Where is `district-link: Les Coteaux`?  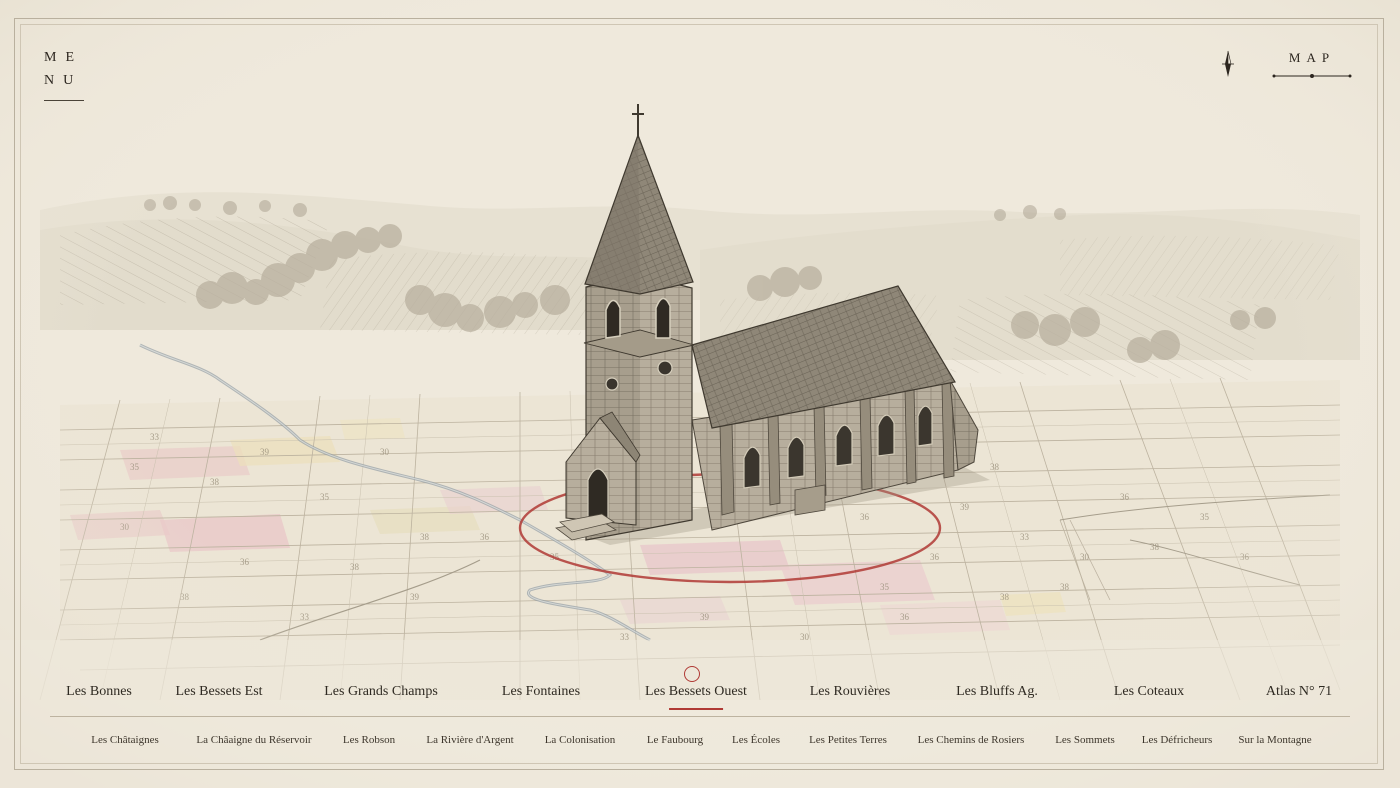 district-link: Les Coteaux is located at coordinates (1149, 692).